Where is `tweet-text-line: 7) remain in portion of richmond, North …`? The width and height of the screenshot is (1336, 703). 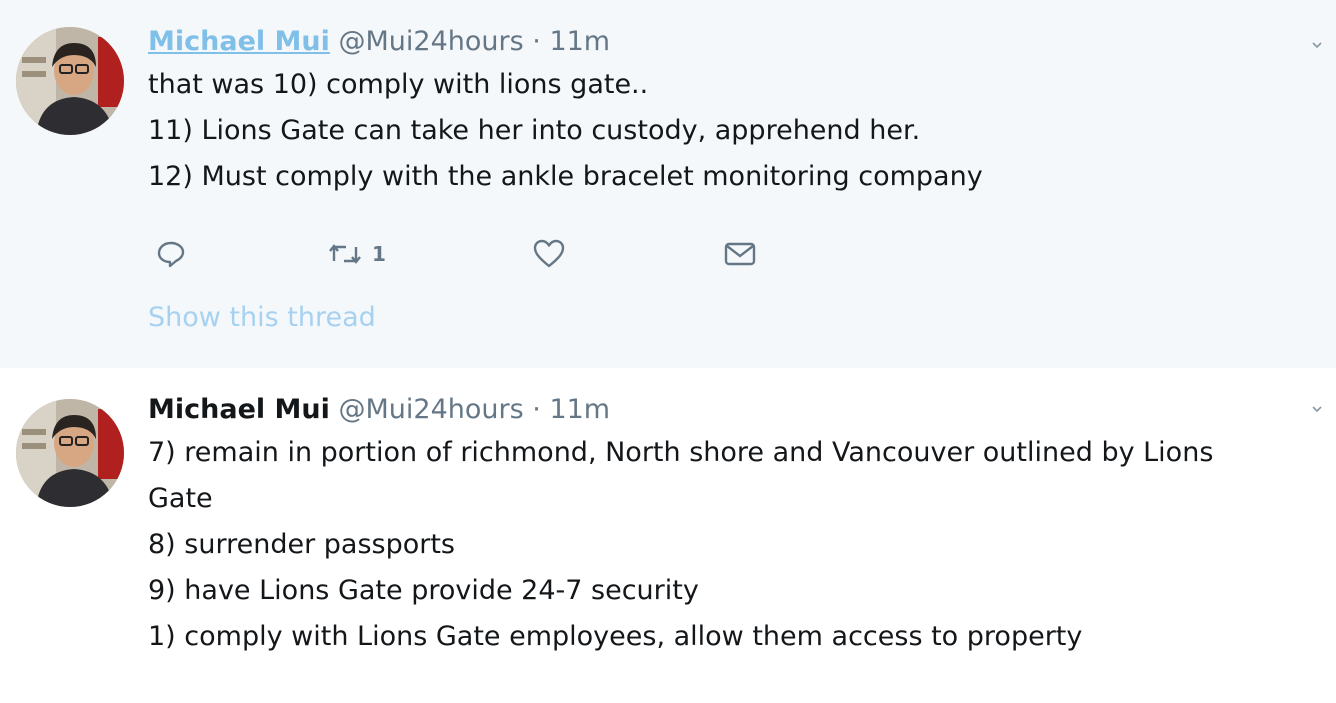 tweet-text-line: 7) remain in portion of richmond, North … is located at coordinates (681, 452).